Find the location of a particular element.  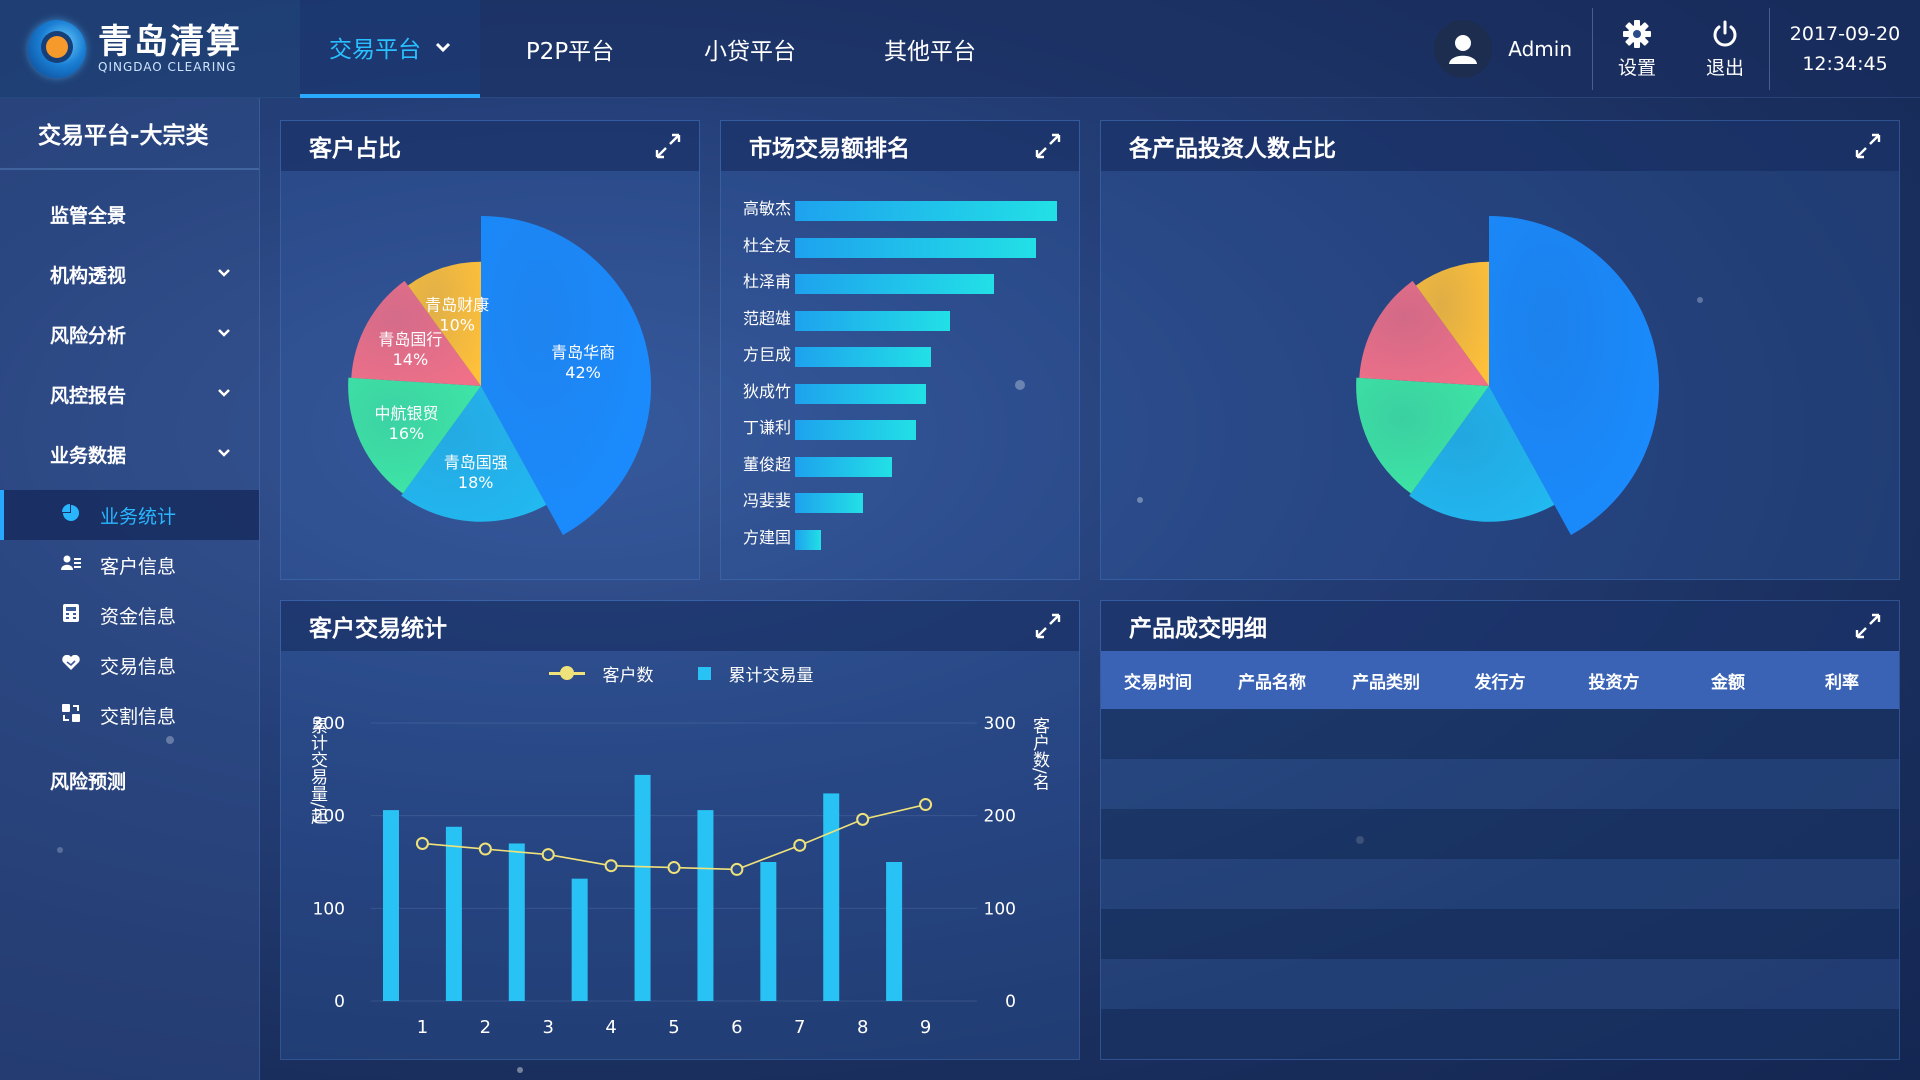

x-tick-label: 8 is located at coordinates (862, 1027).